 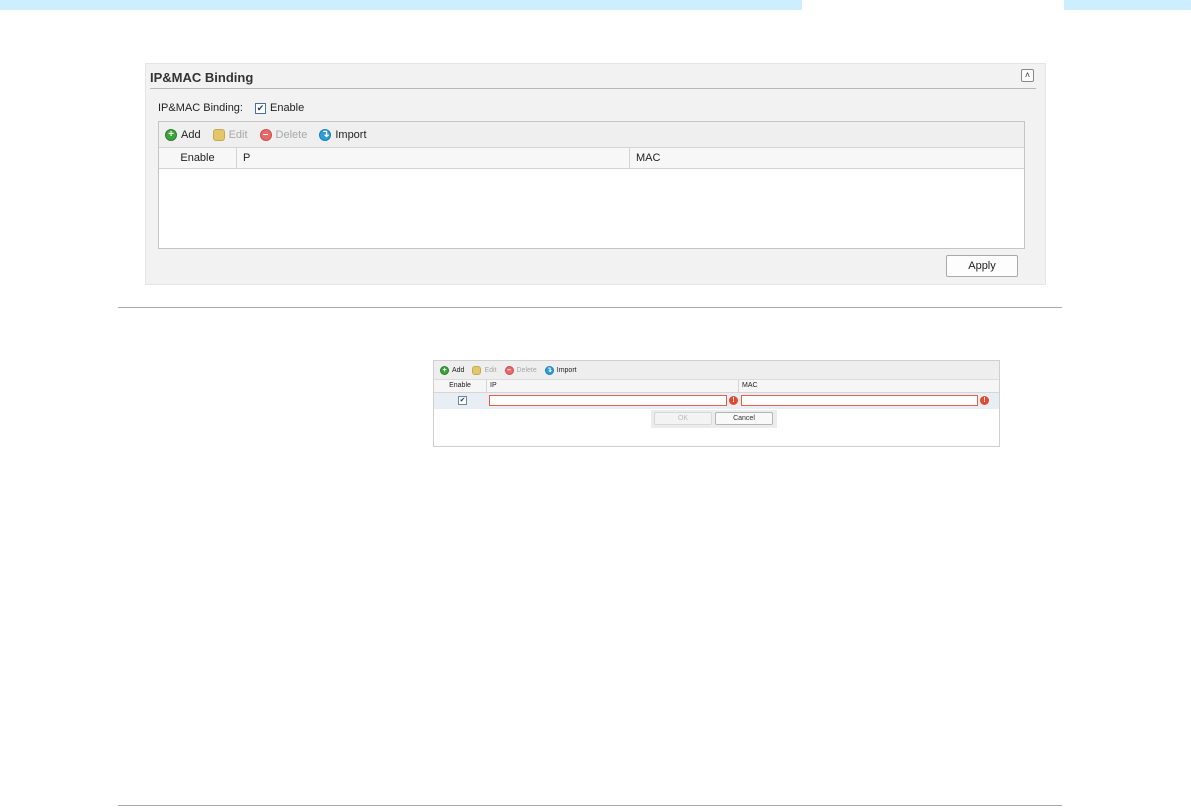 I want to click on mini-import-button: ↴ Import, so click(x=560, y=370).